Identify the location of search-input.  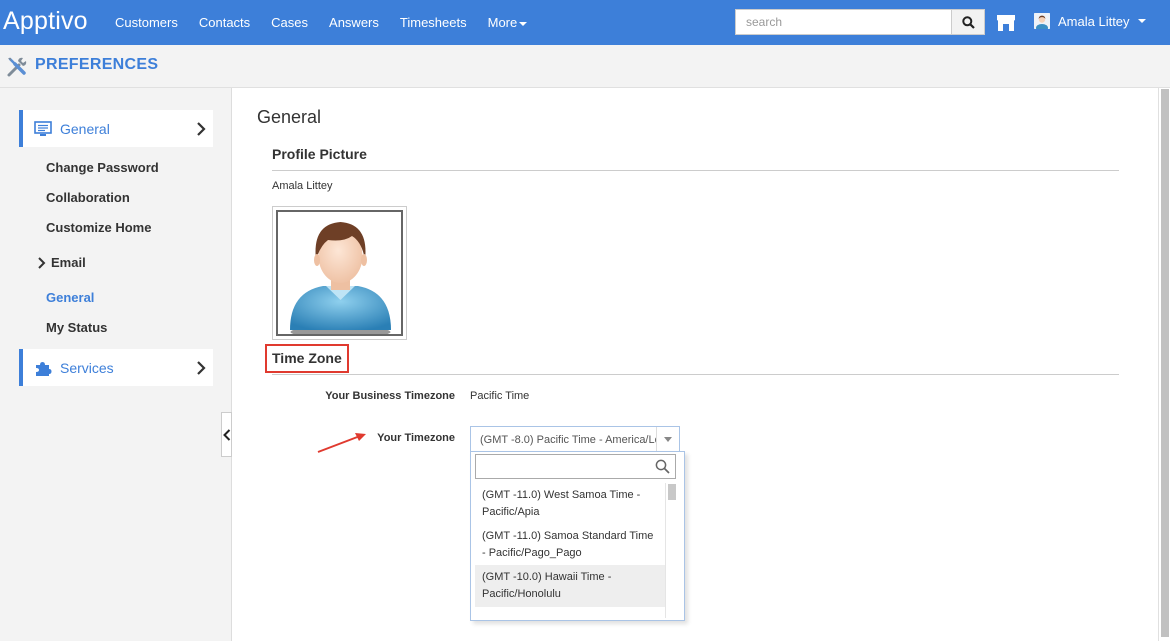
(843, 22).